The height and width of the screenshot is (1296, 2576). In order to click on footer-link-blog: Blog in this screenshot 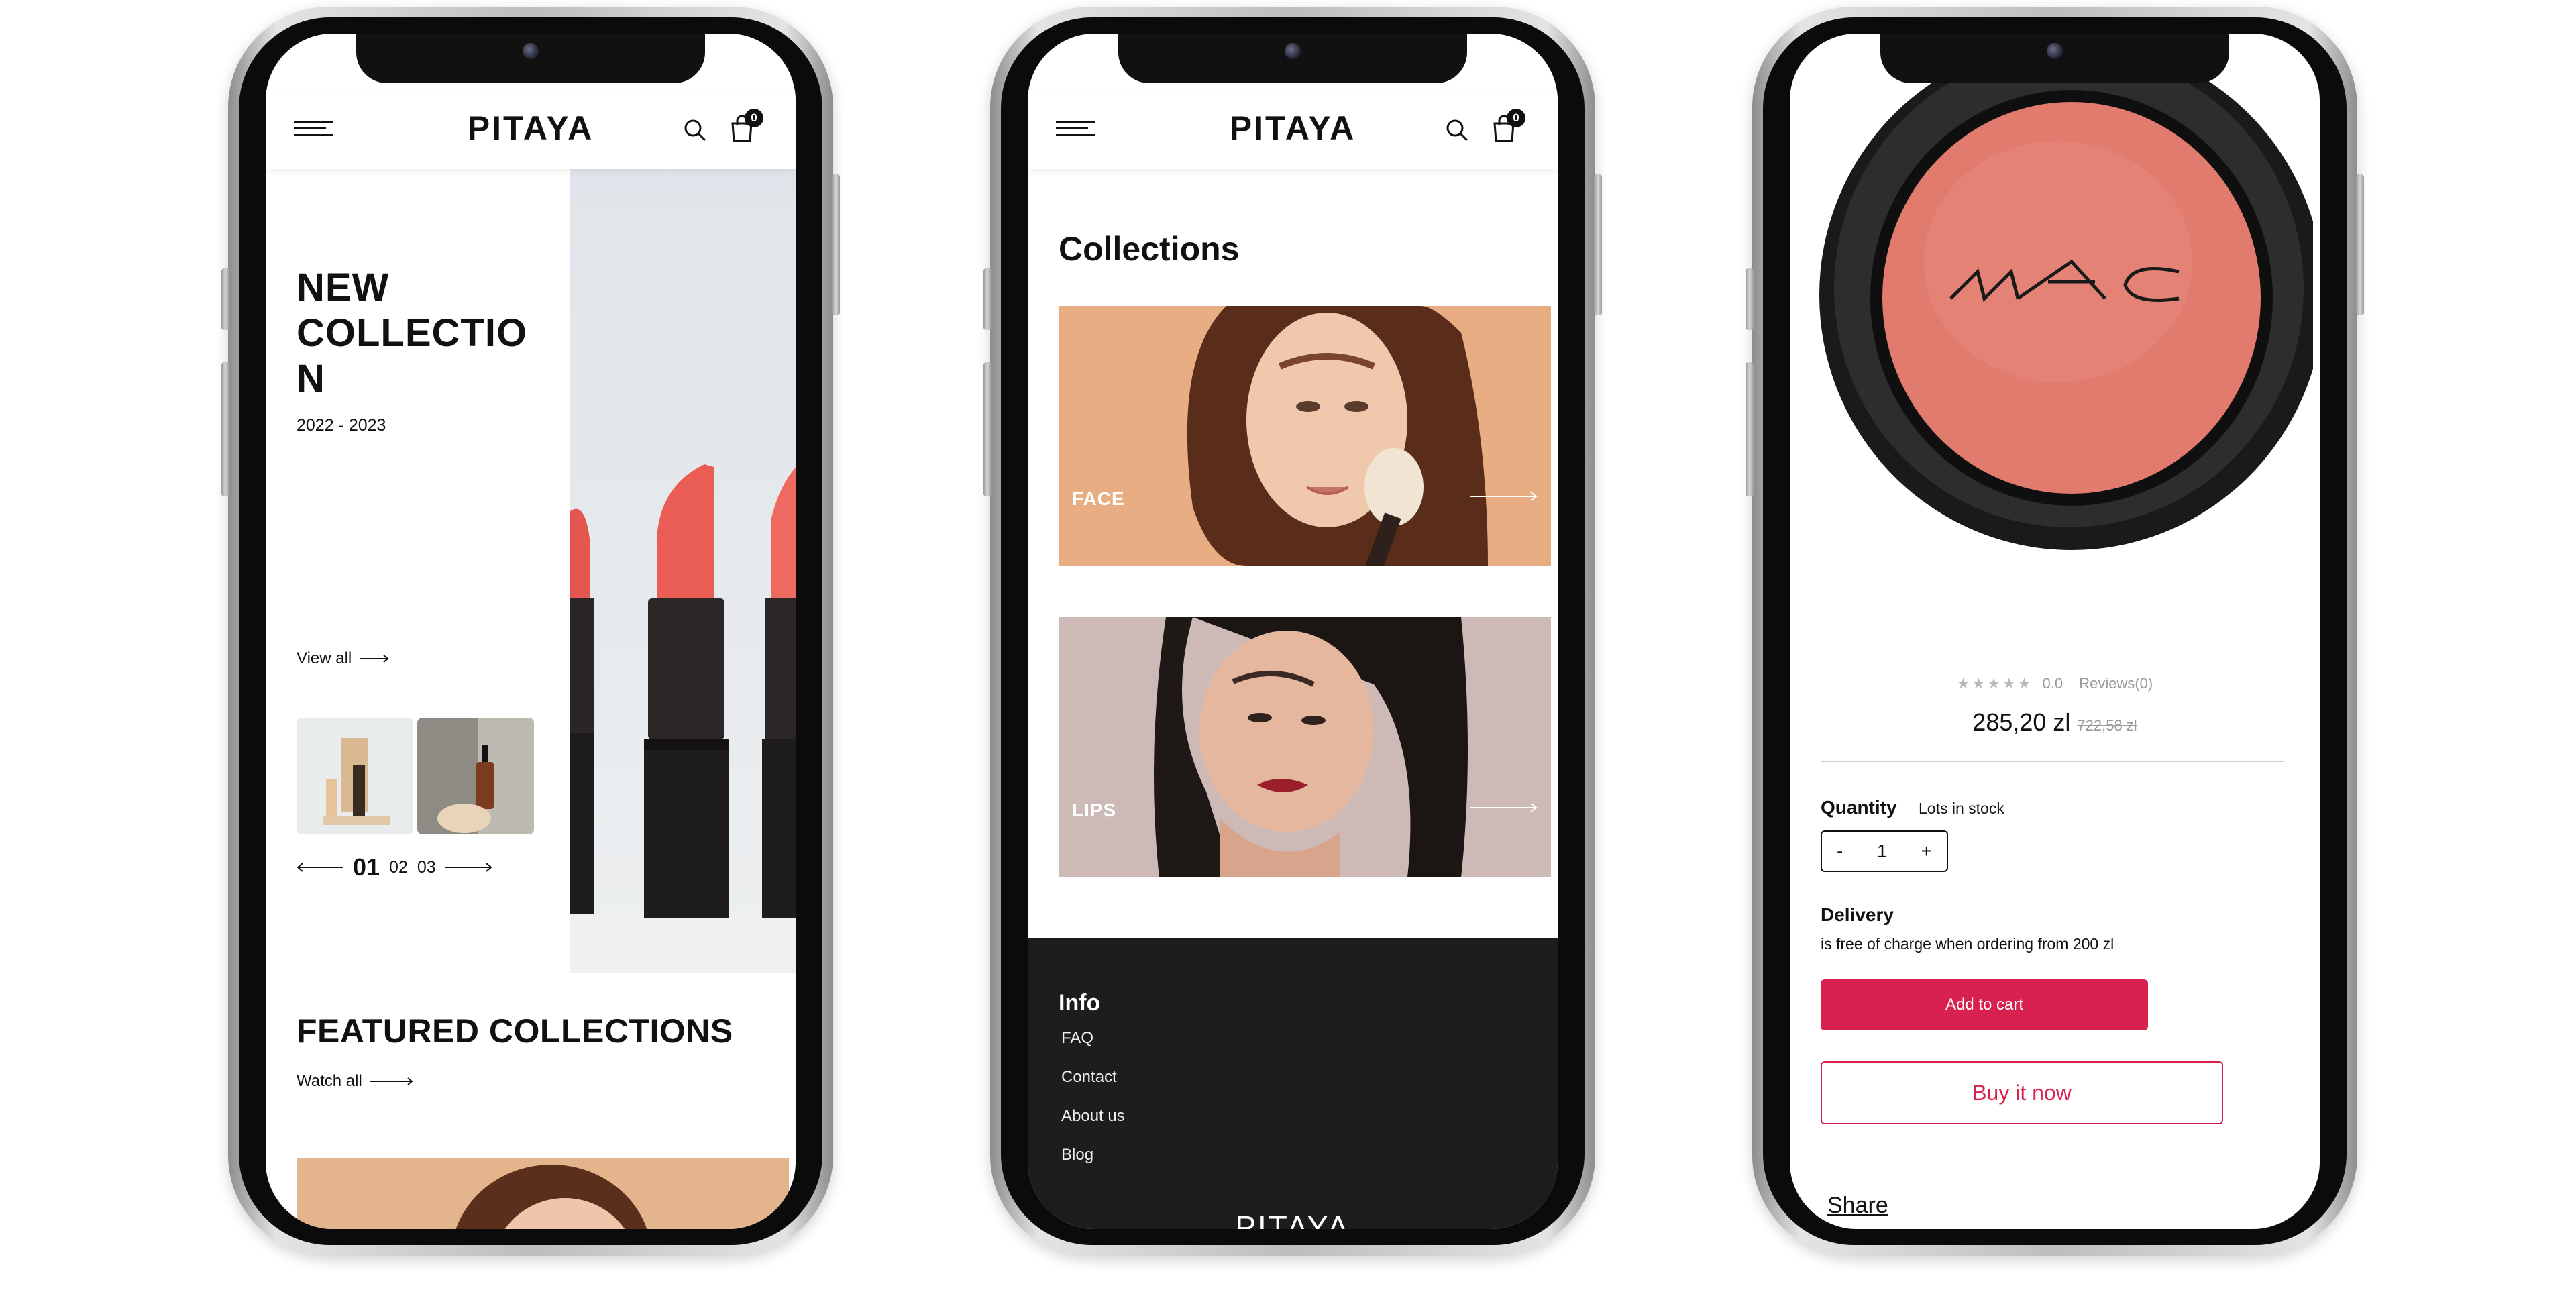, I will do `click(1077, 1155)`.